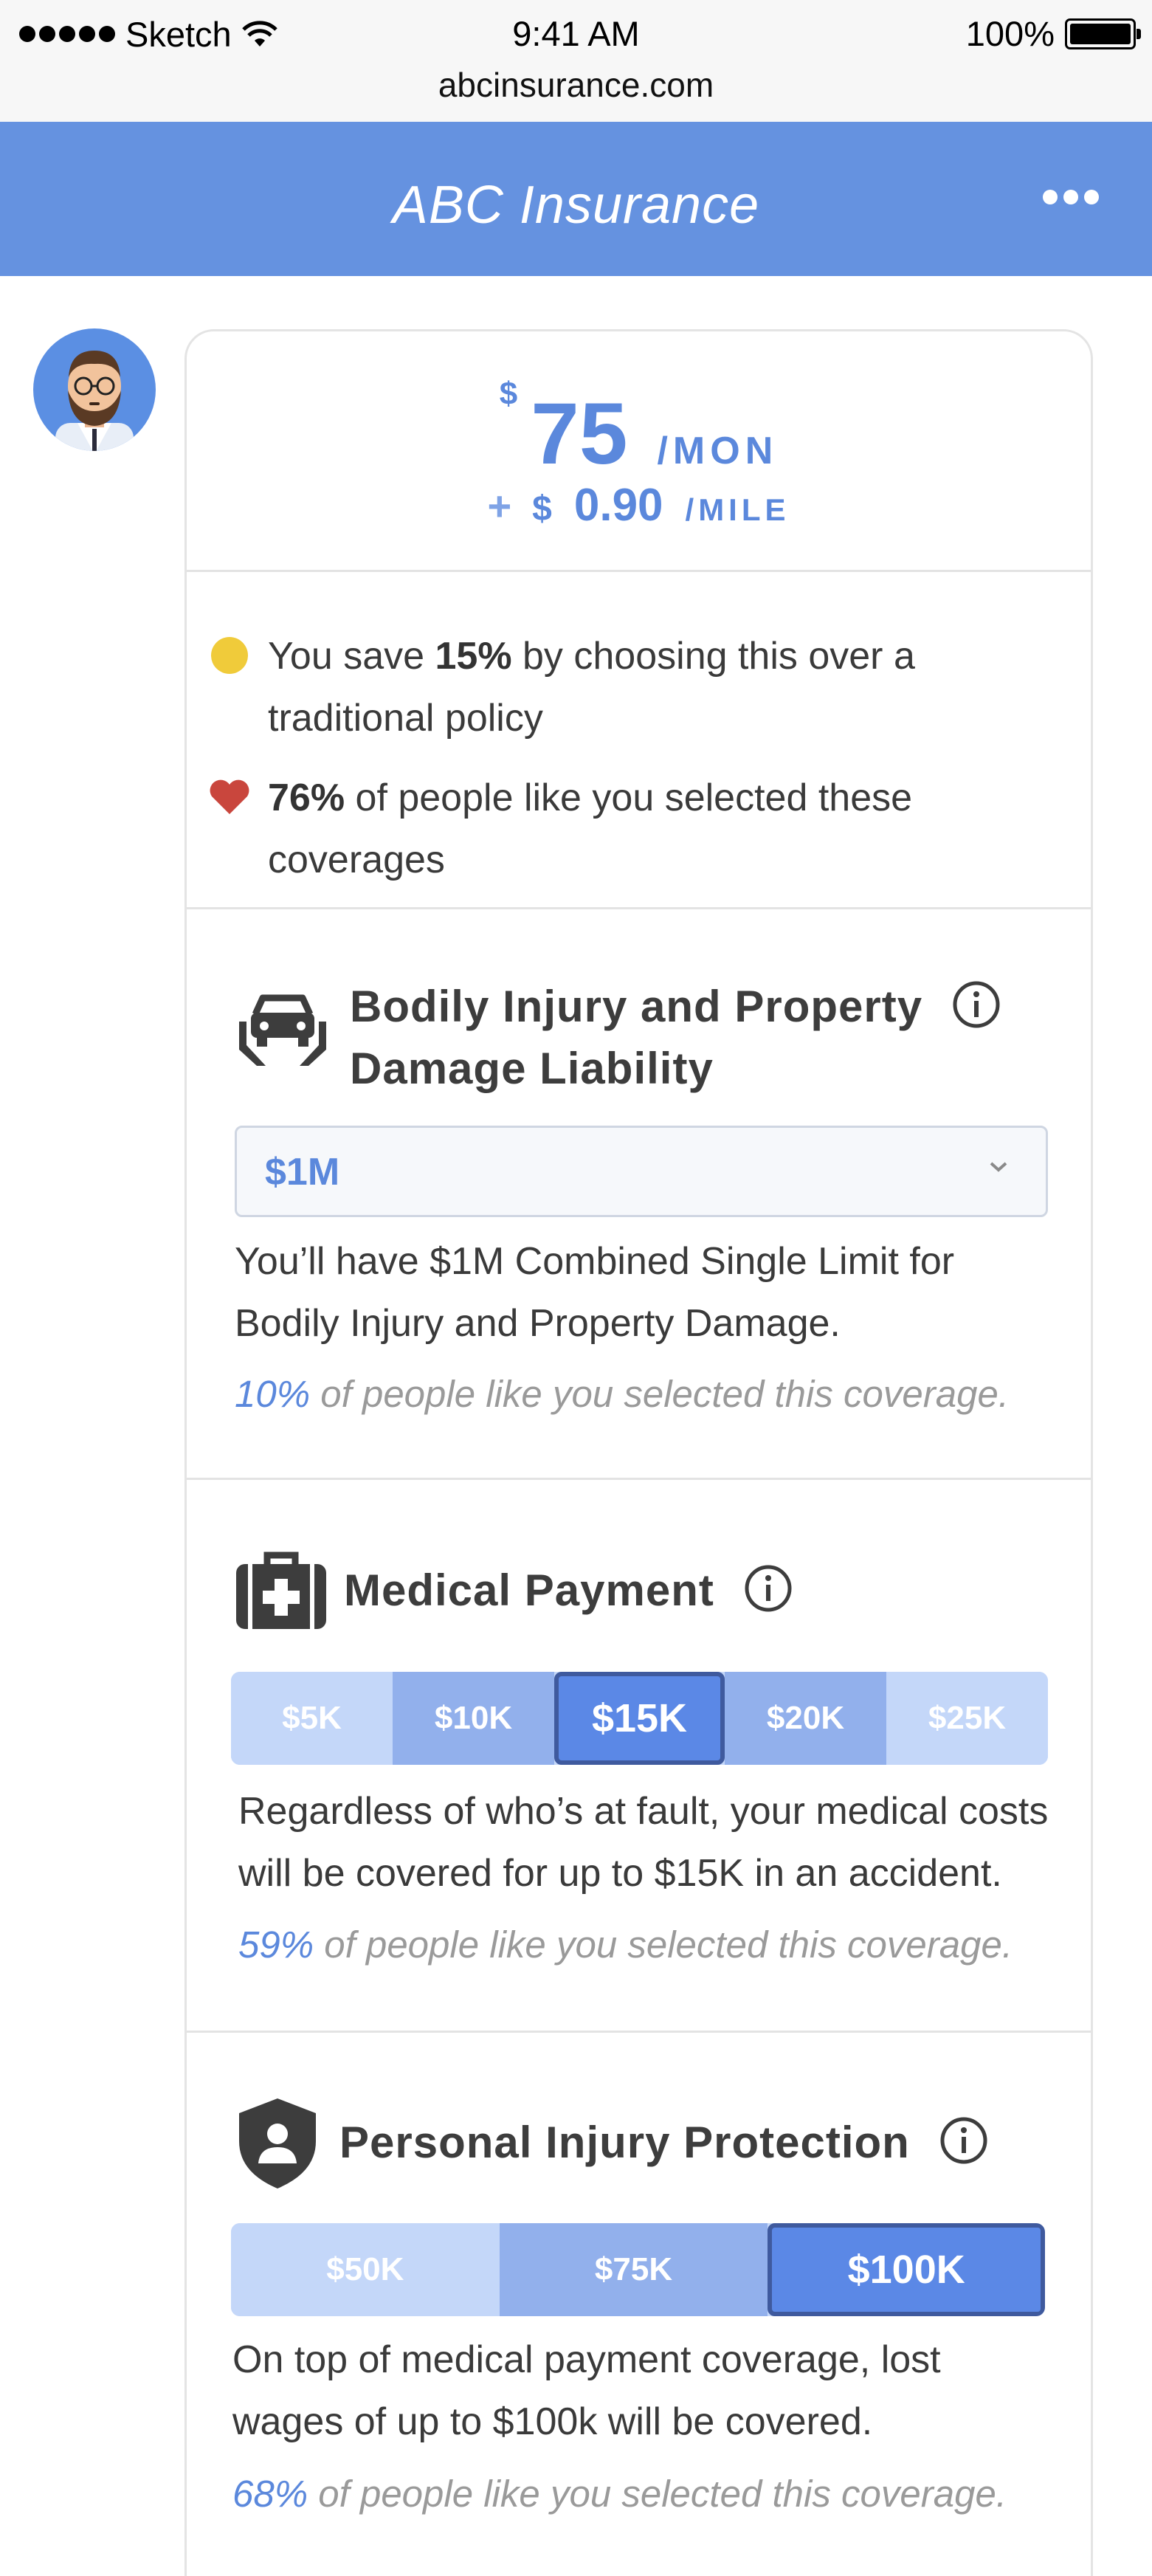 This screenshot has width=1152, height=2576. I want to click on medical-option-5k: $5K, so click(312, 1719).